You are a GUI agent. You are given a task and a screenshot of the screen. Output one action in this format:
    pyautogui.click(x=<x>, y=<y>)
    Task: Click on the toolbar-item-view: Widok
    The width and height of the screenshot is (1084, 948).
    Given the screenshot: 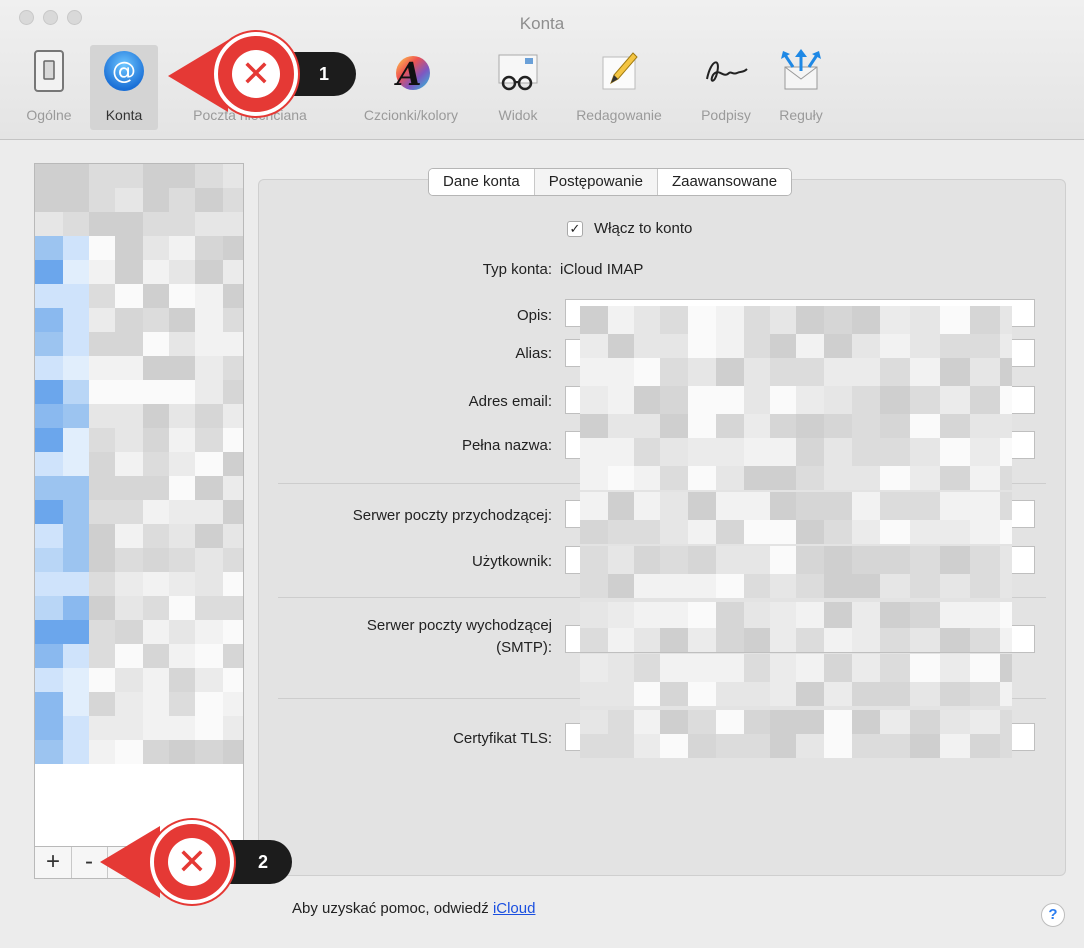 What is the action you would take?
    pyautogui.click(x=518, y=87)
    